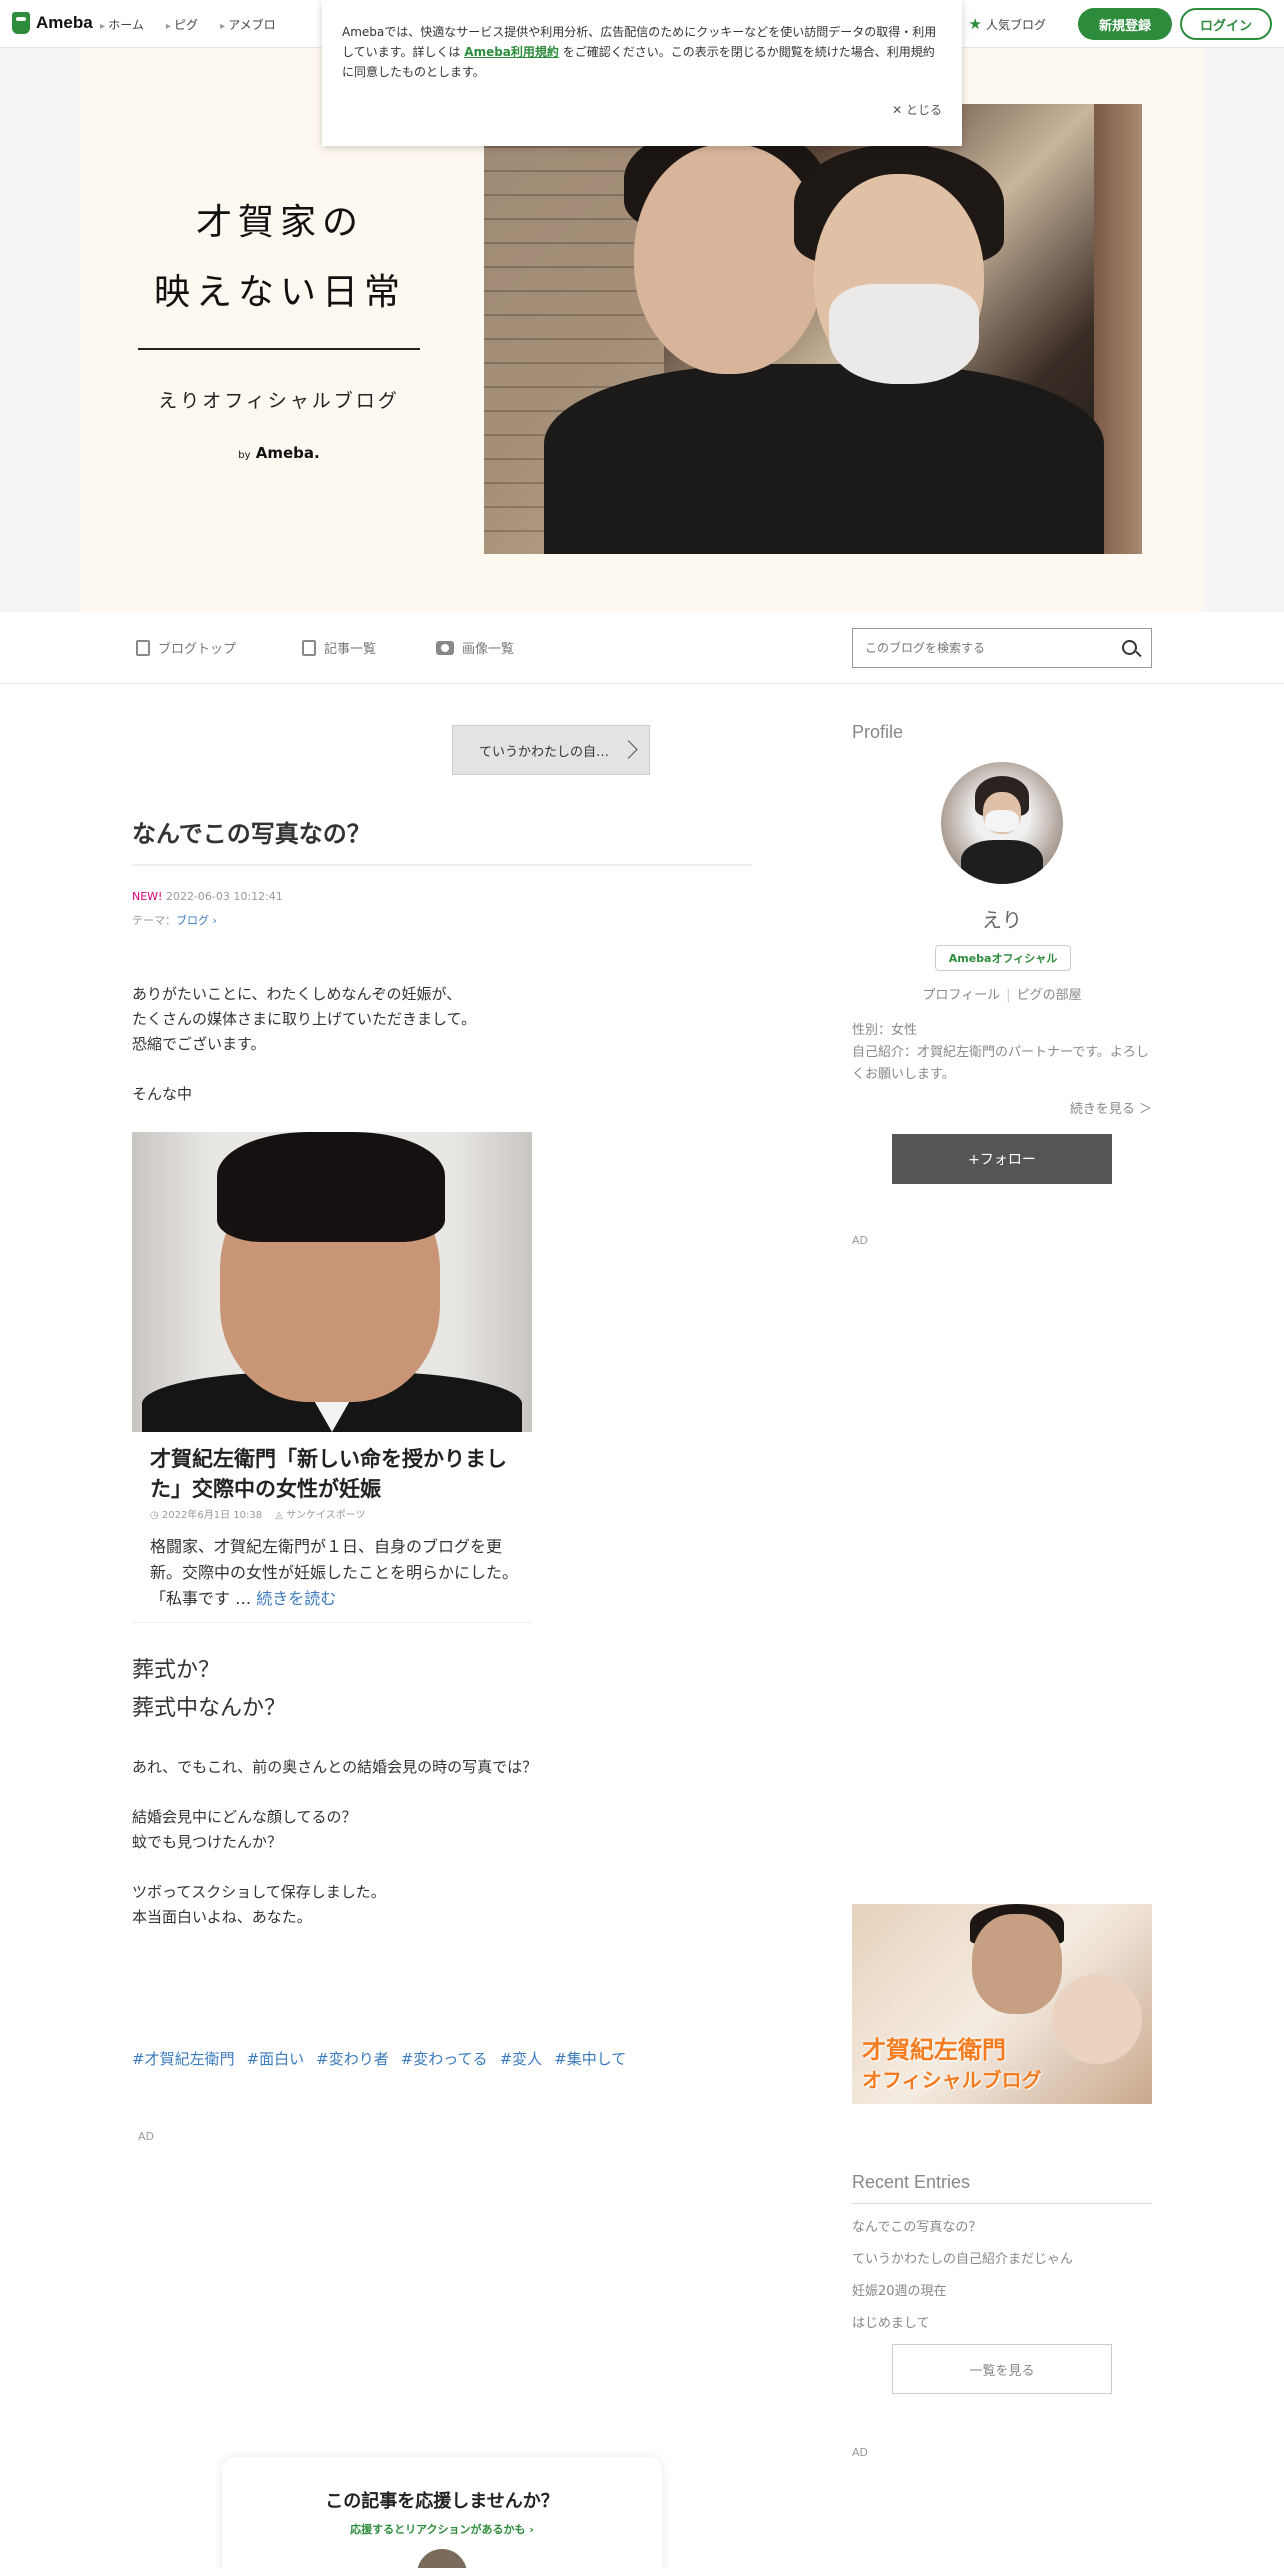 The height and width of the screenshot is (2568, 1284). What do you see at coordinates (488, 649) in the screenshot?
I see `nav-image-list-label: 画像一覧` at bounding box center [488, 649].